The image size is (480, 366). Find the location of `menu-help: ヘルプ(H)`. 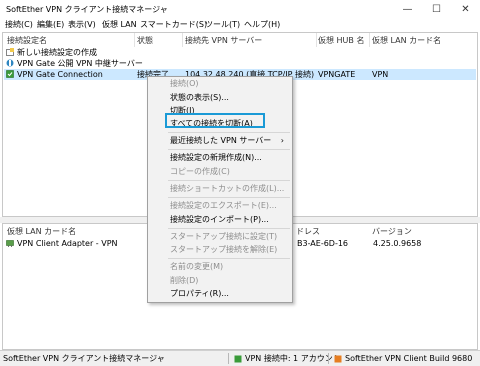

menu-help: ヘルプ(H) is located at coordinates (262, 24).